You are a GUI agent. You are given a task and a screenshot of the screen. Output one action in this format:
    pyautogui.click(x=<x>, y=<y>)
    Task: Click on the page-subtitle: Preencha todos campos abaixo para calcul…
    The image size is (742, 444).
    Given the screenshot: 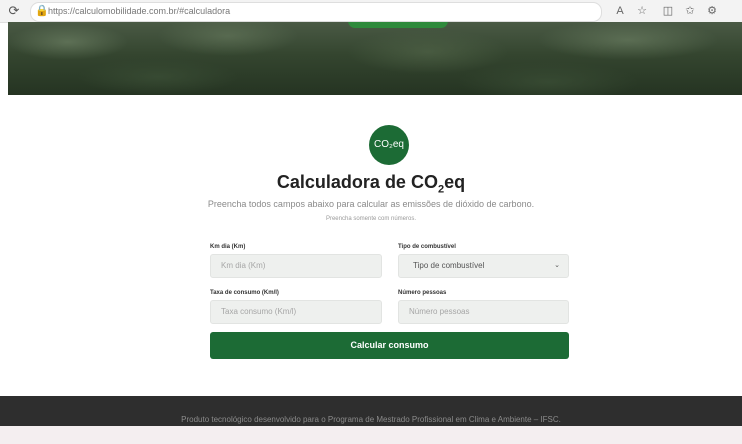 What is the action you would take?
    pyautogui.click(x=371, y=204)
    